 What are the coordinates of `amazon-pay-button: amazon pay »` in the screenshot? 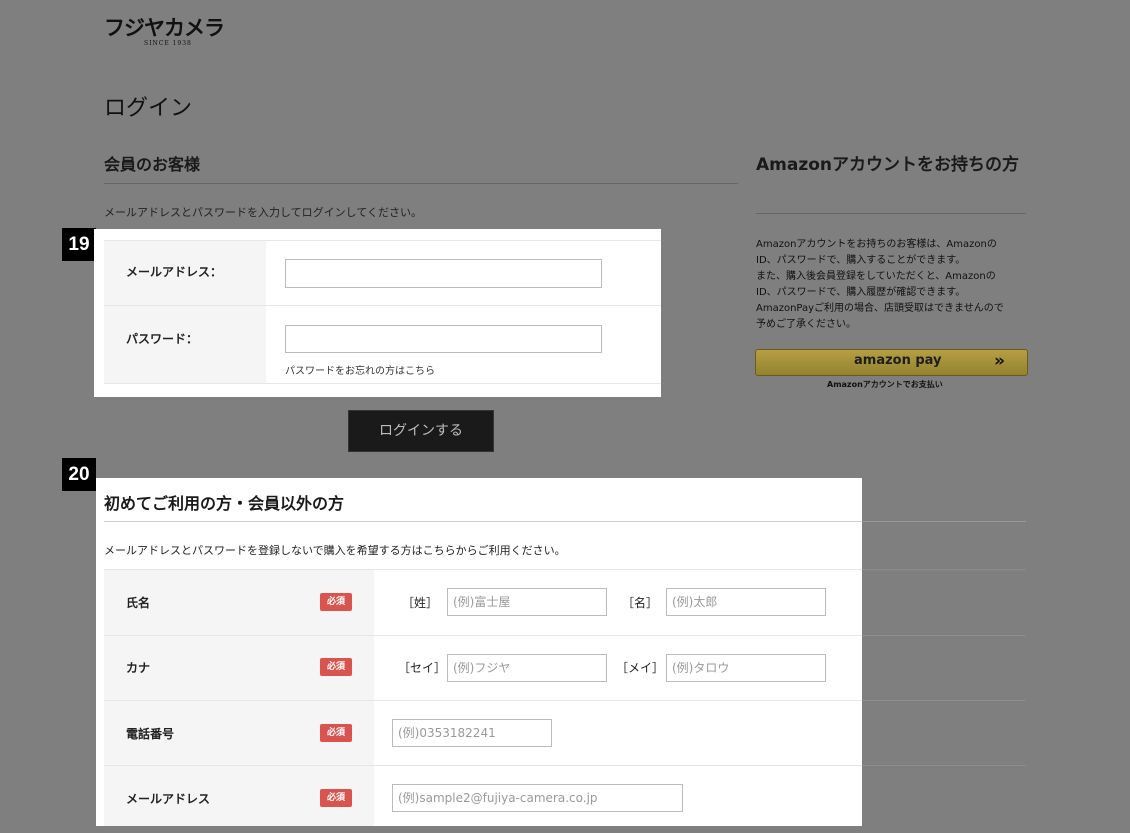 It's located at (891, 362).